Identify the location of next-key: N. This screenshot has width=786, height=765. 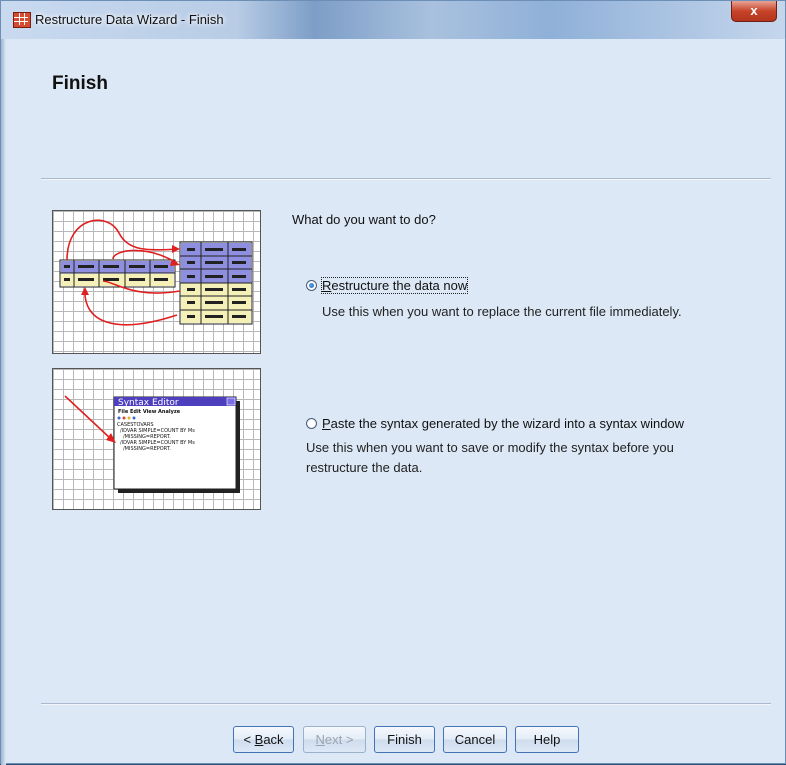
(320, 739).